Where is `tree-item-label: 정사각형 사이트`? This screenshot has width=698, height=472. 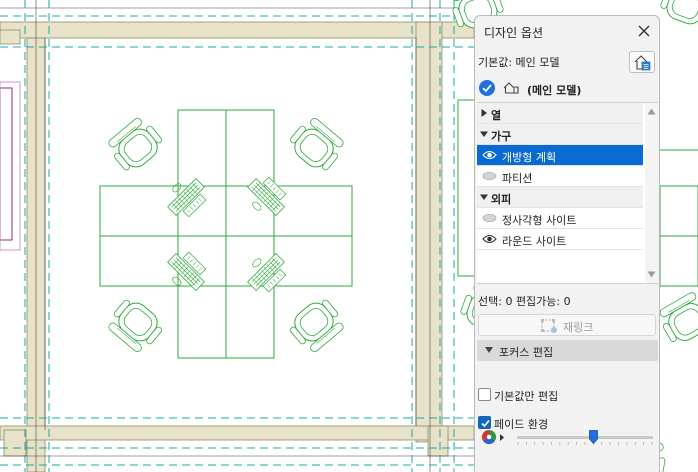
tree-item-label: 정사각형 사이트 is located at coordinates (539, 220).